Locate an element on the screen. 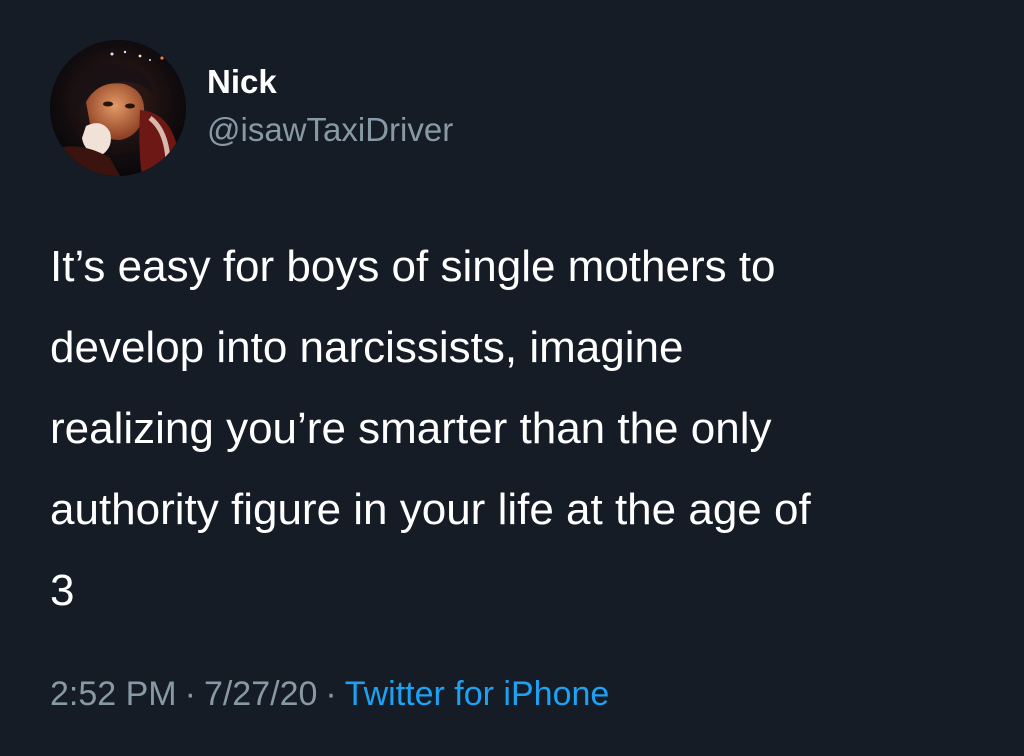 The width and height of the screenshot is (1024, 756). tweet-date: 7/27/20 is located at coordinates (260, 694).